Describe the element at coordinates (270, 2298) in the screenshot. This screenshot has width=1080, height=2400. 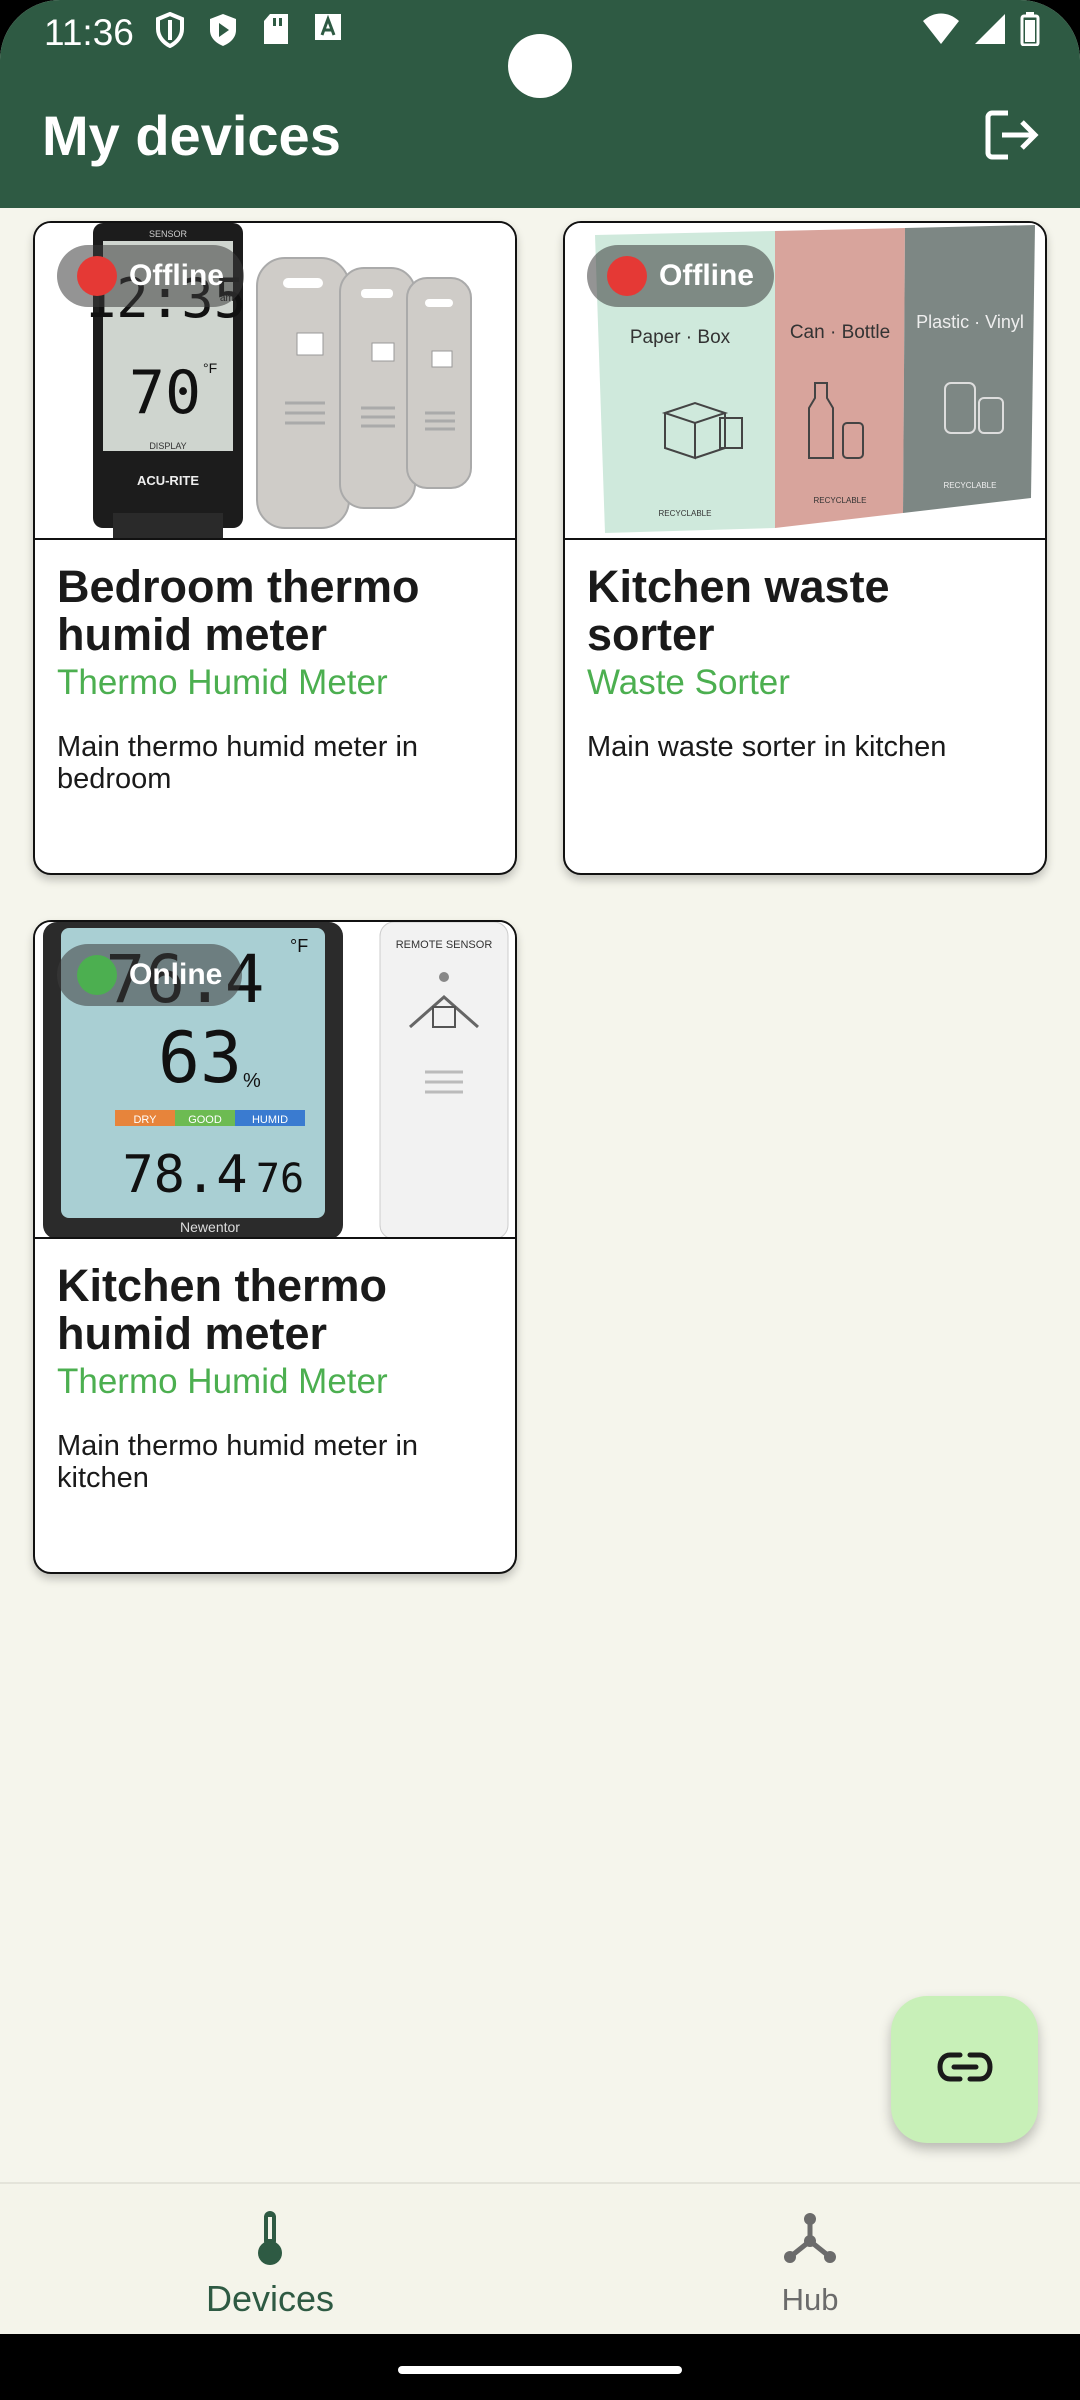
I see `nav-label-devices: Devices` at that location.